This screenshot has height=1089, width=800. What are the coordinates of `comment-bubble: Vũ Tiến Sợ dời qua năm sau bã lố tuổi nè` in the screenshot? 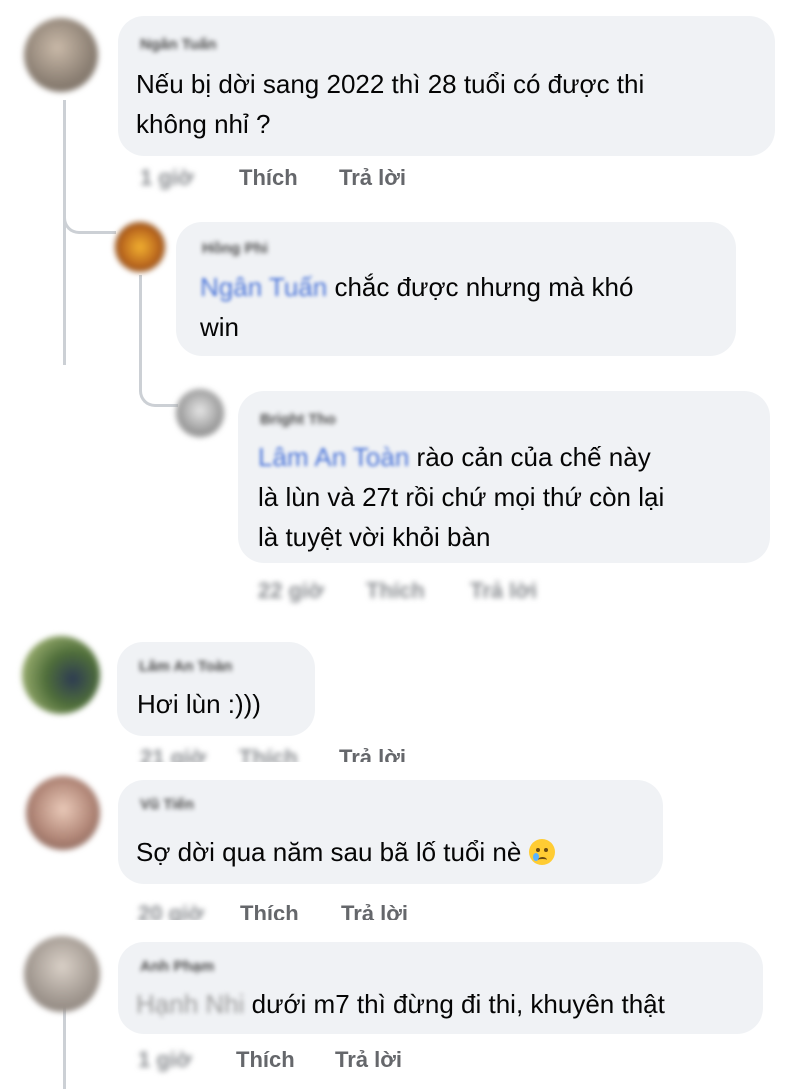 It's located at (390, 832).